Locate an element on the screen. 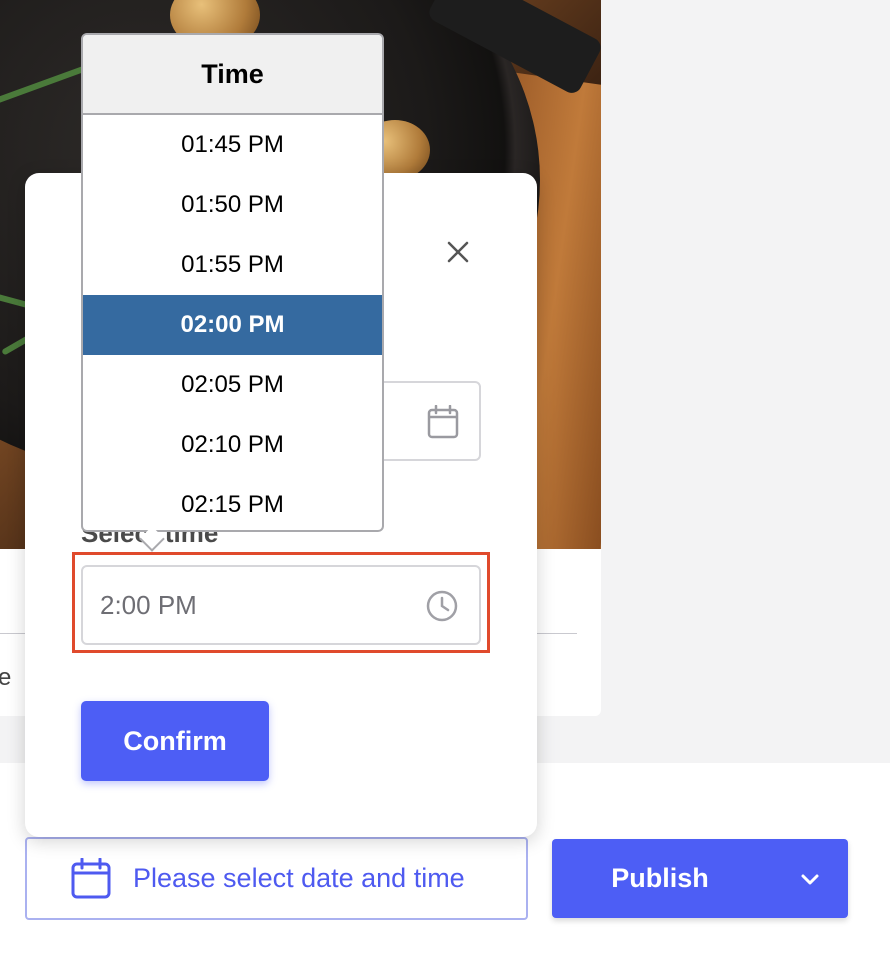 The image size is (890, 956). publish-button-label: Publish is located at coordinates (660, 878).